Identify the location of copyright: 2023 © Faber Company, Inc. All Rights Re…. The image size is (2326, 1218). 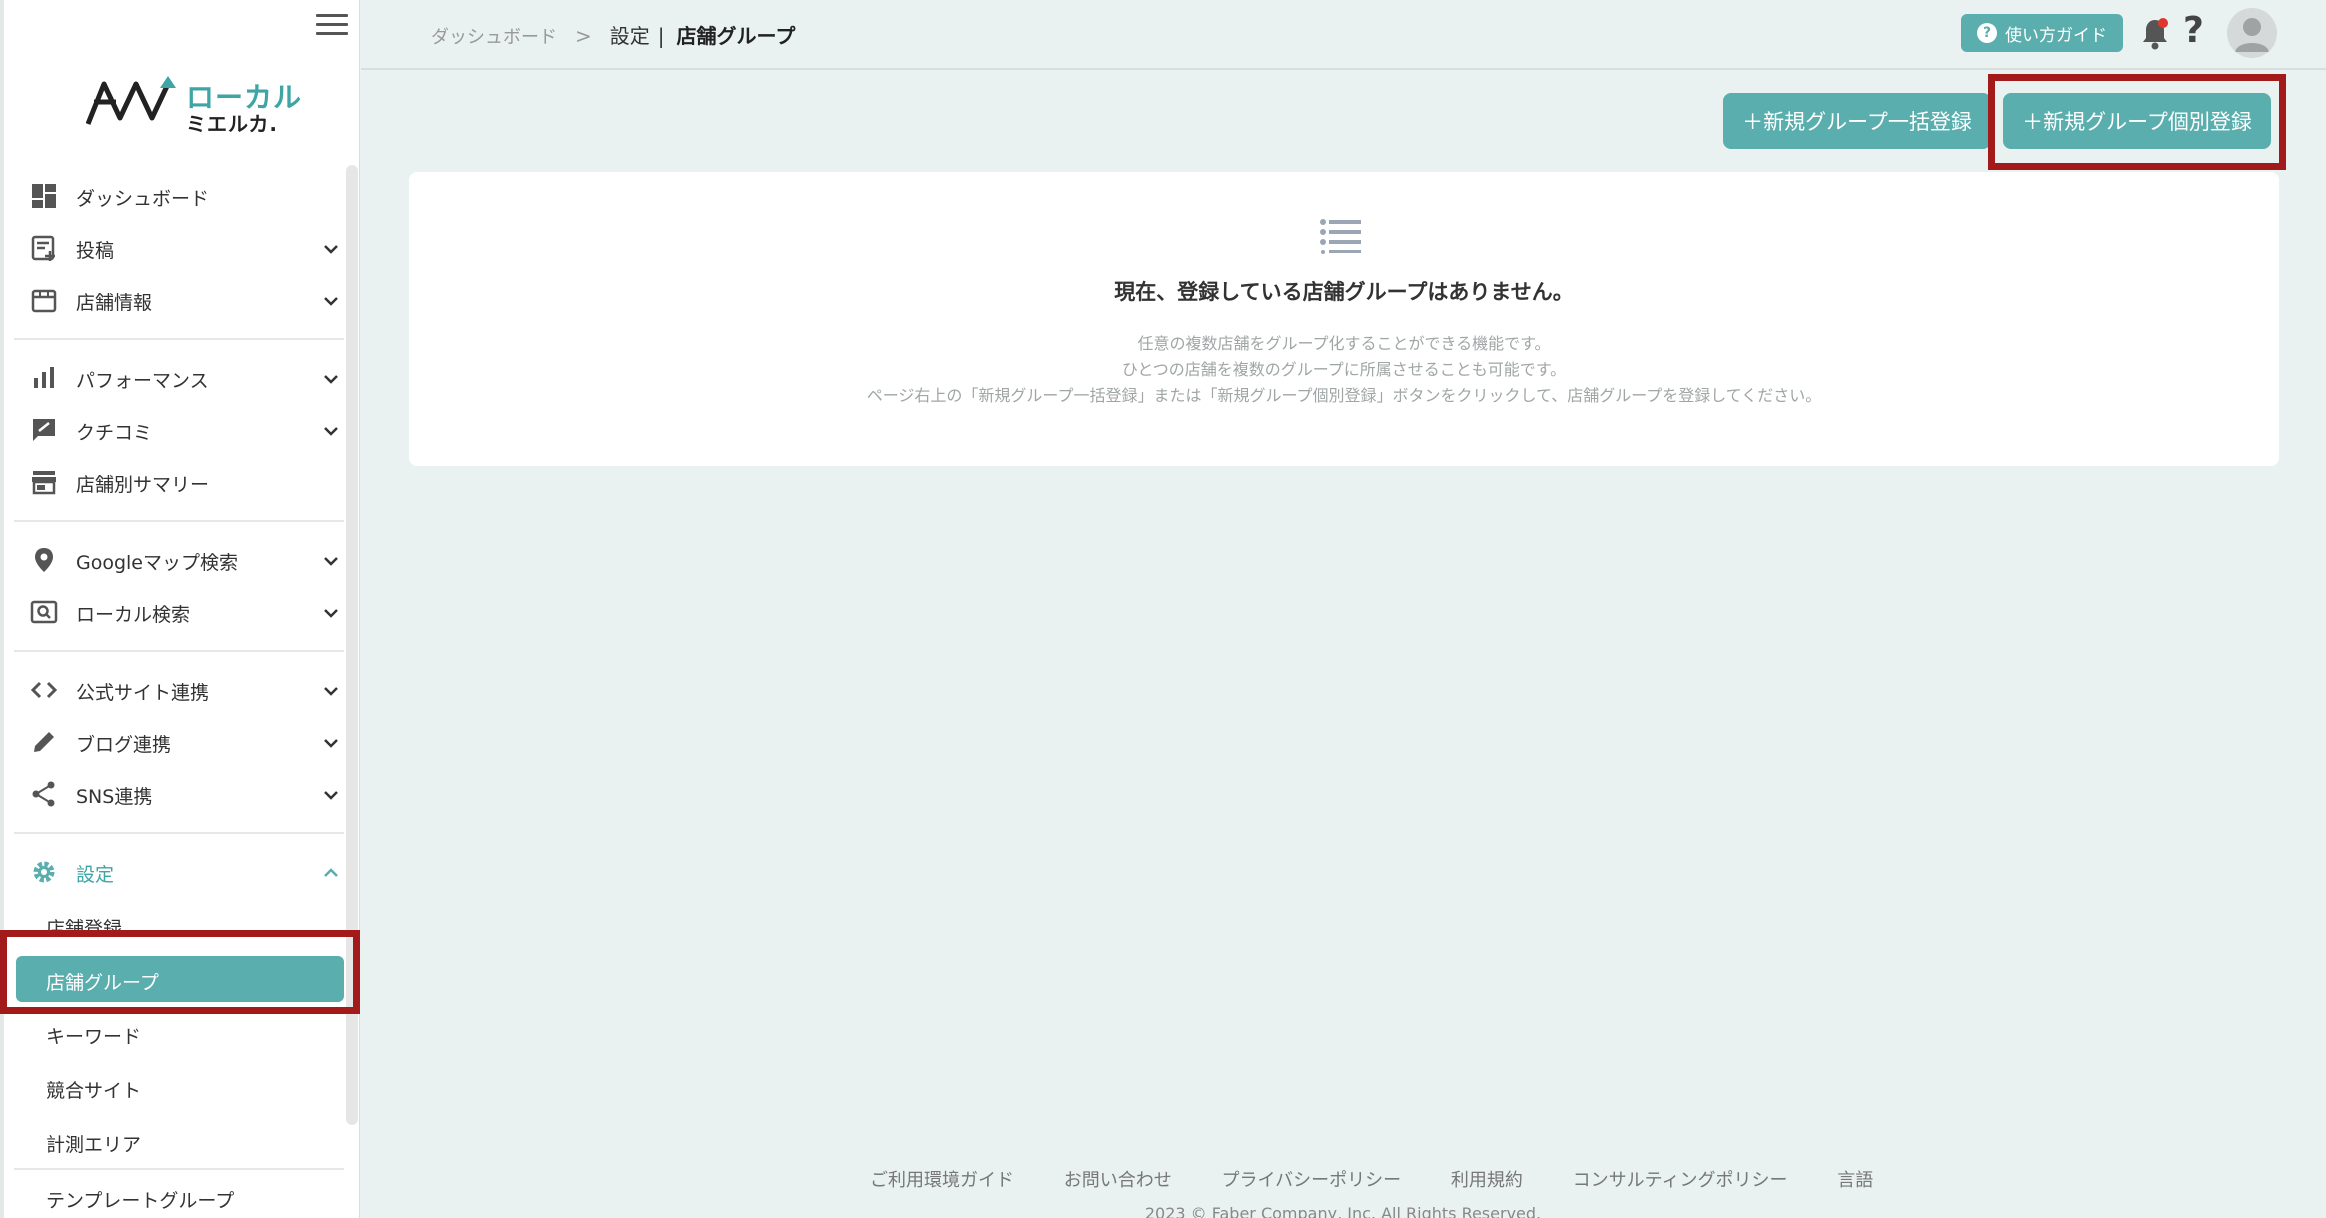
(1343, 1211).